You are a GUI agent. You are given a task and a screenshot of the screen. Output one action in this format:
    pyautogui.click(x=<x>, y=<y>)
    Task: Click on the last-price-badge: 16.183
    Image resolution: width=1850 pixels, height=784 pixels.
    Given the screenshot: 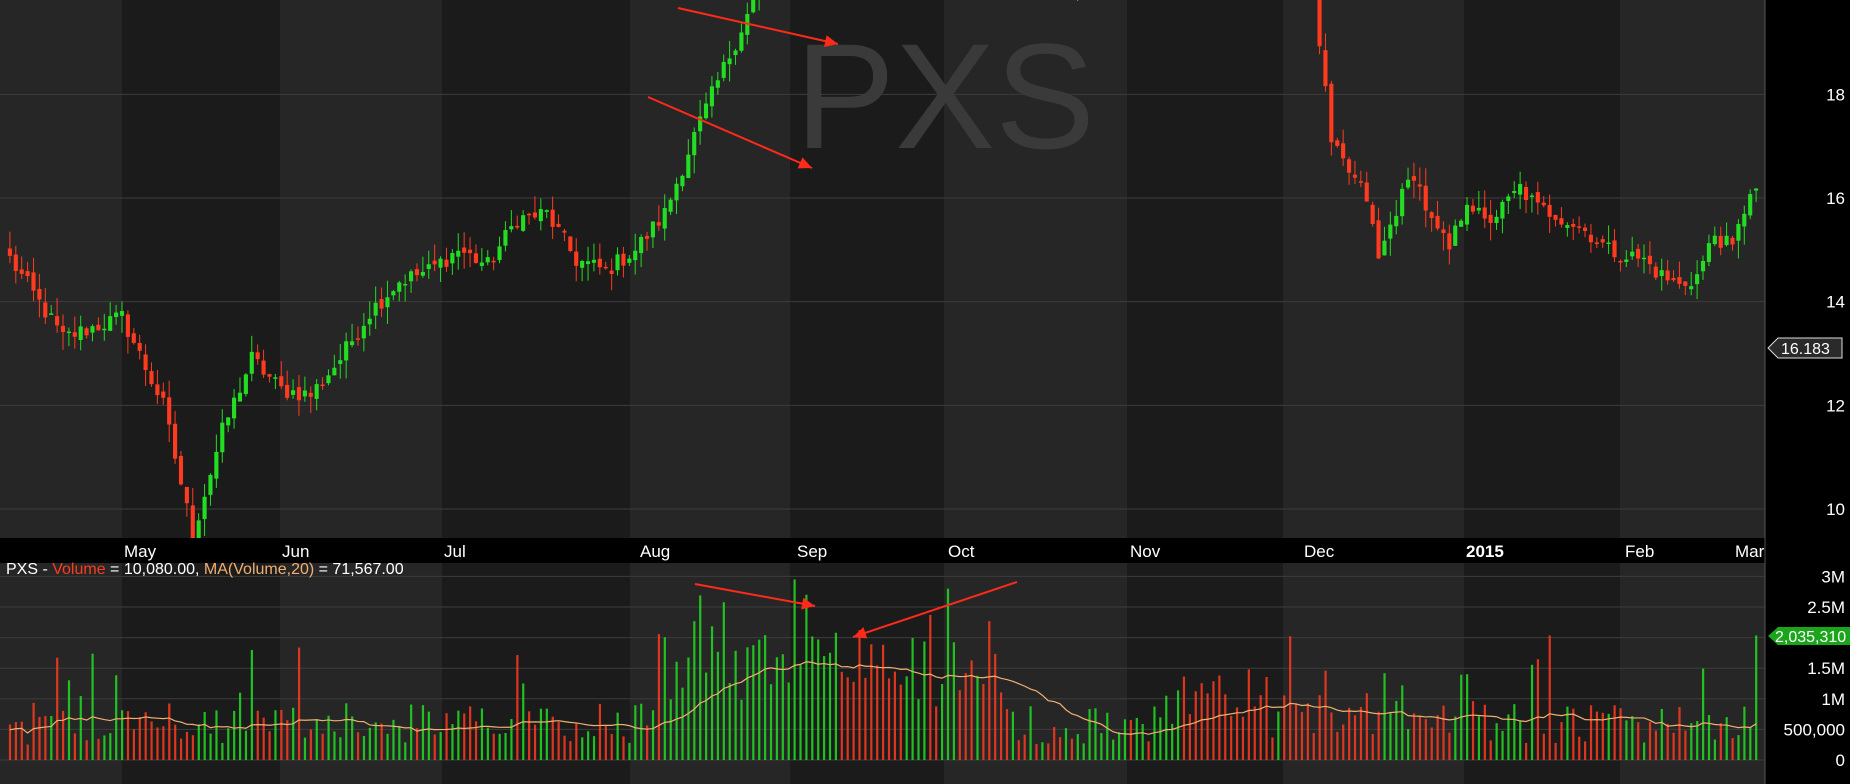 What is the action you would take?
    pyautogui.click(x=1805, y=348)
    